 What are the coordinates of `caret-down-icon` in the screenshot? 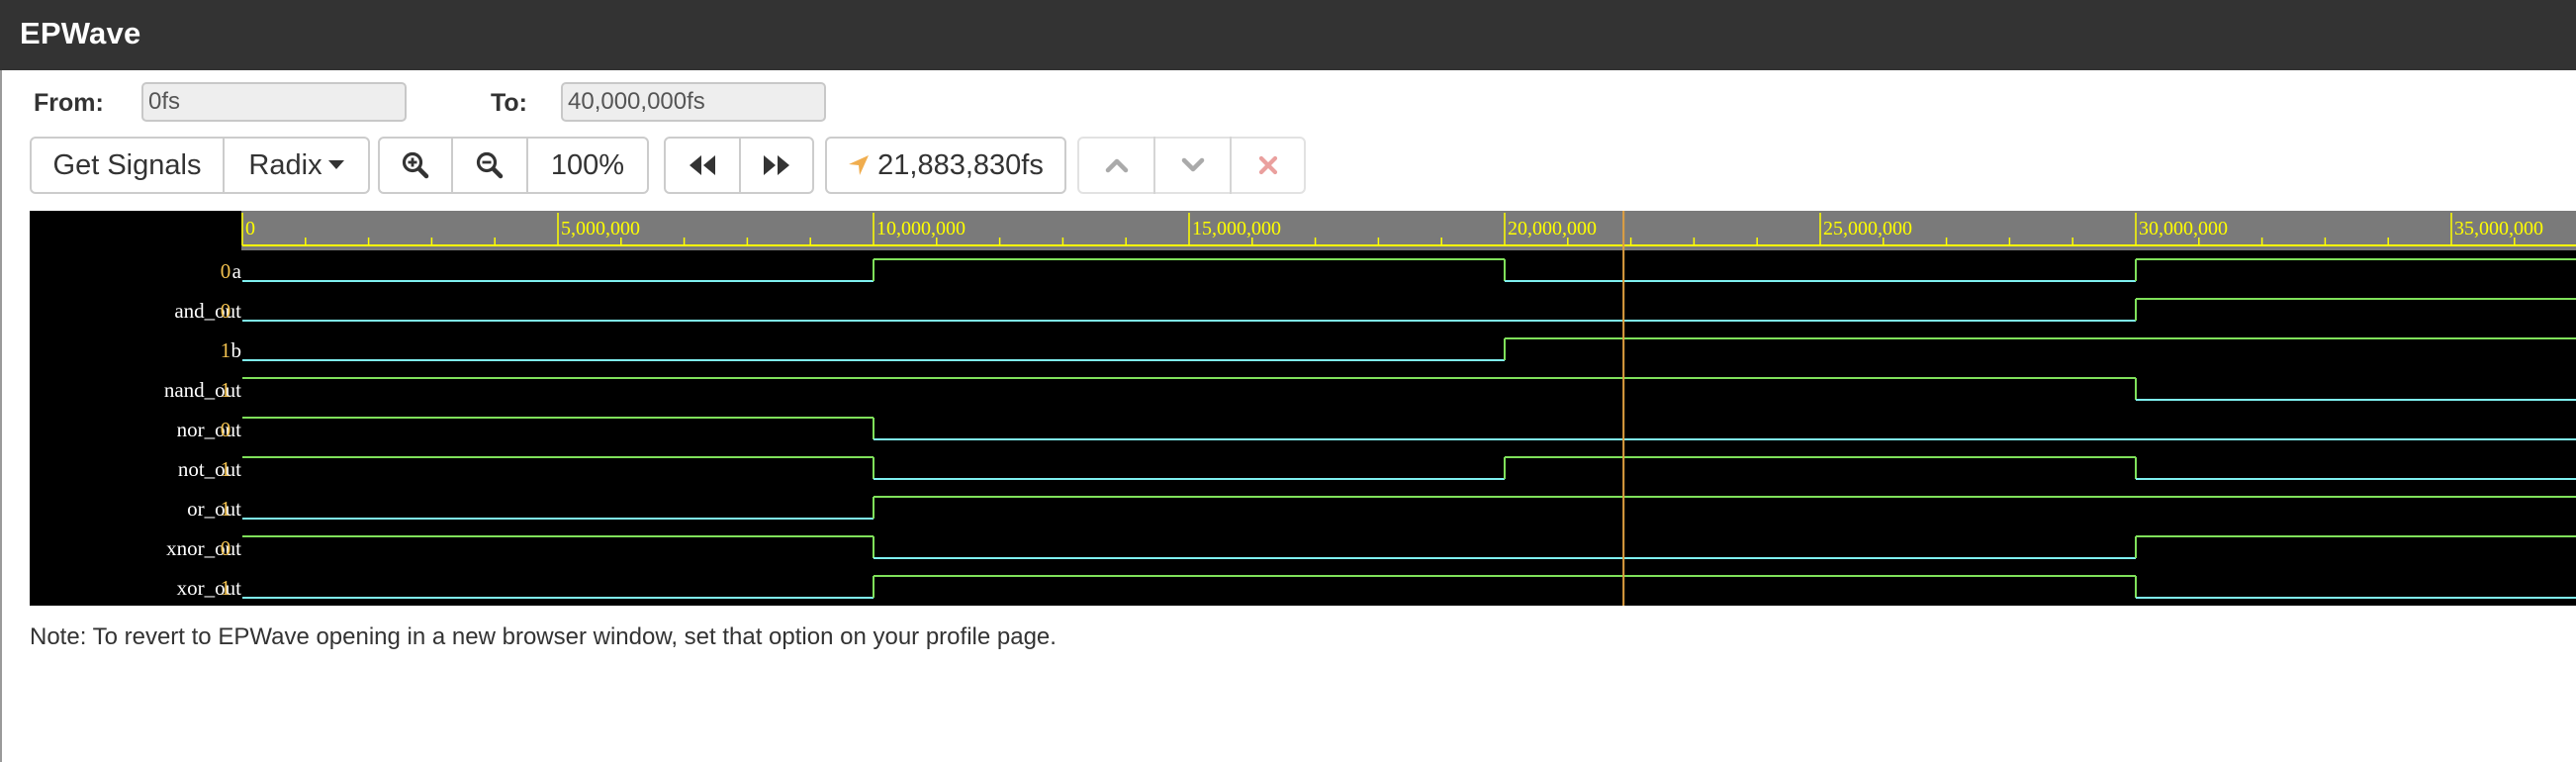 It's located at (336, 165).